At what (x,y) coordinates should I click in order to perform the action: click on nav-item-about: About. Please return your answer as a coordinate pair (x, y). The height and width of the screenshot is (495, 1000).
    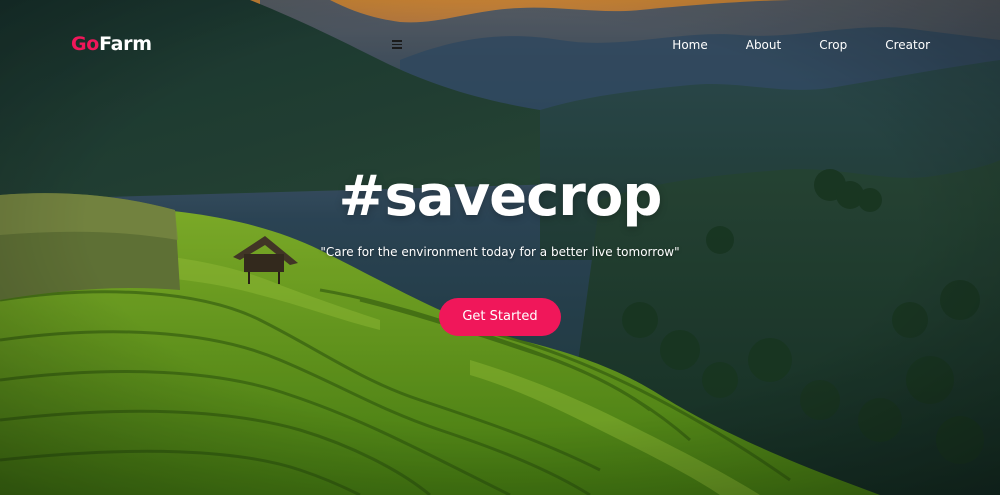
    Looking at the image, I should click on (763, 45).